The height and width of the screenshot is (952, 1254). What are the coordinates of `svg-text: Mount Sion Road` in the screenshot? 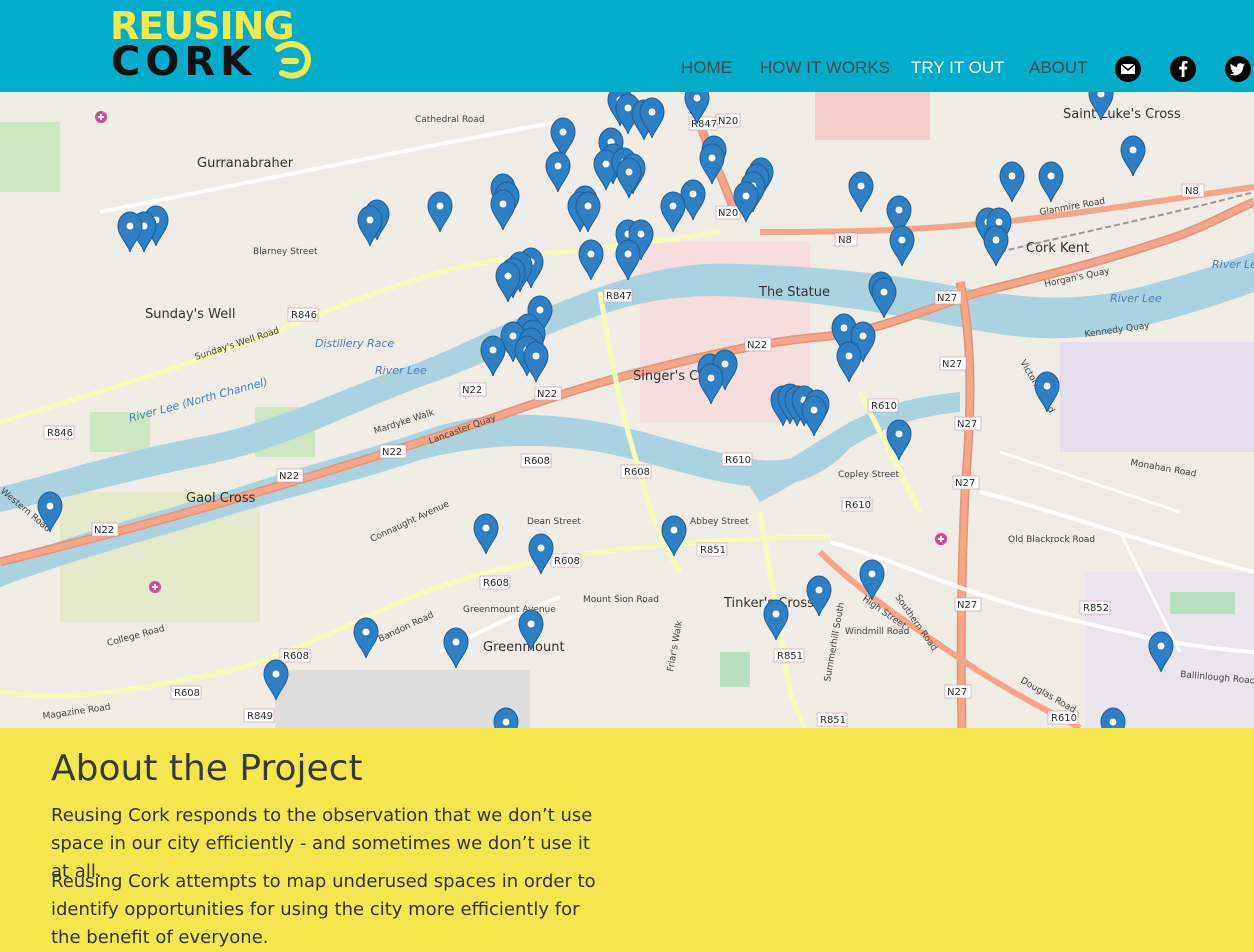 It's located at (621, 600).